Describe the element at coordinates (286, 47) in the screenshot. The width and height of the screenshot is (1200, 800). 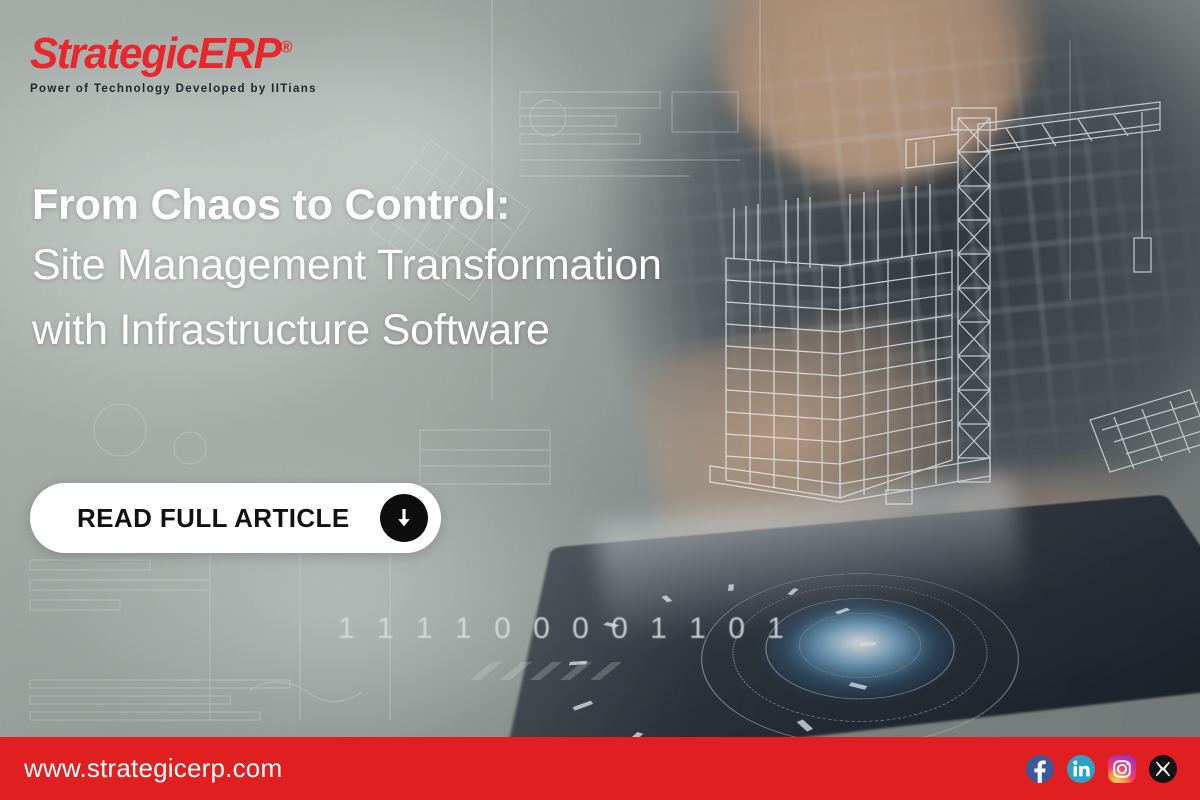
I see `registered-mark-icon: ®` at that location.